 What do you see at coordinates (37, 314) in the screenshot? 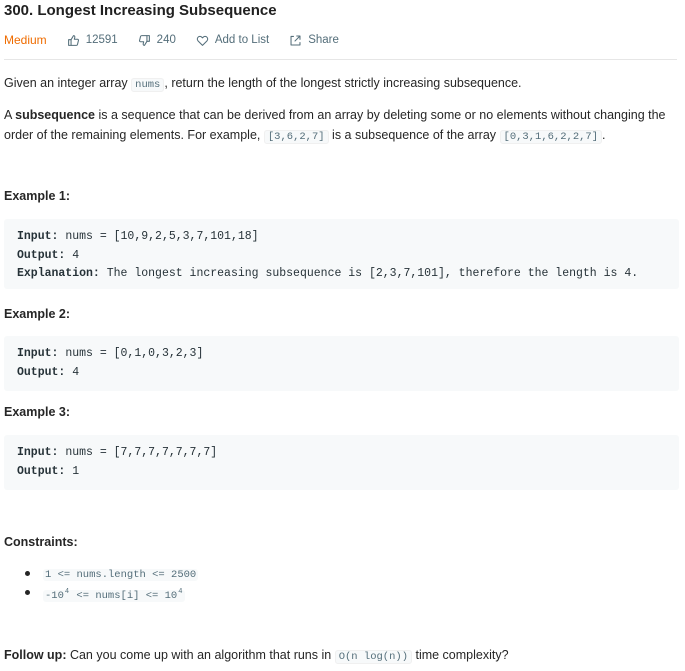
I see `example-2-title: Example 2:` at bounding box center [37, 314].